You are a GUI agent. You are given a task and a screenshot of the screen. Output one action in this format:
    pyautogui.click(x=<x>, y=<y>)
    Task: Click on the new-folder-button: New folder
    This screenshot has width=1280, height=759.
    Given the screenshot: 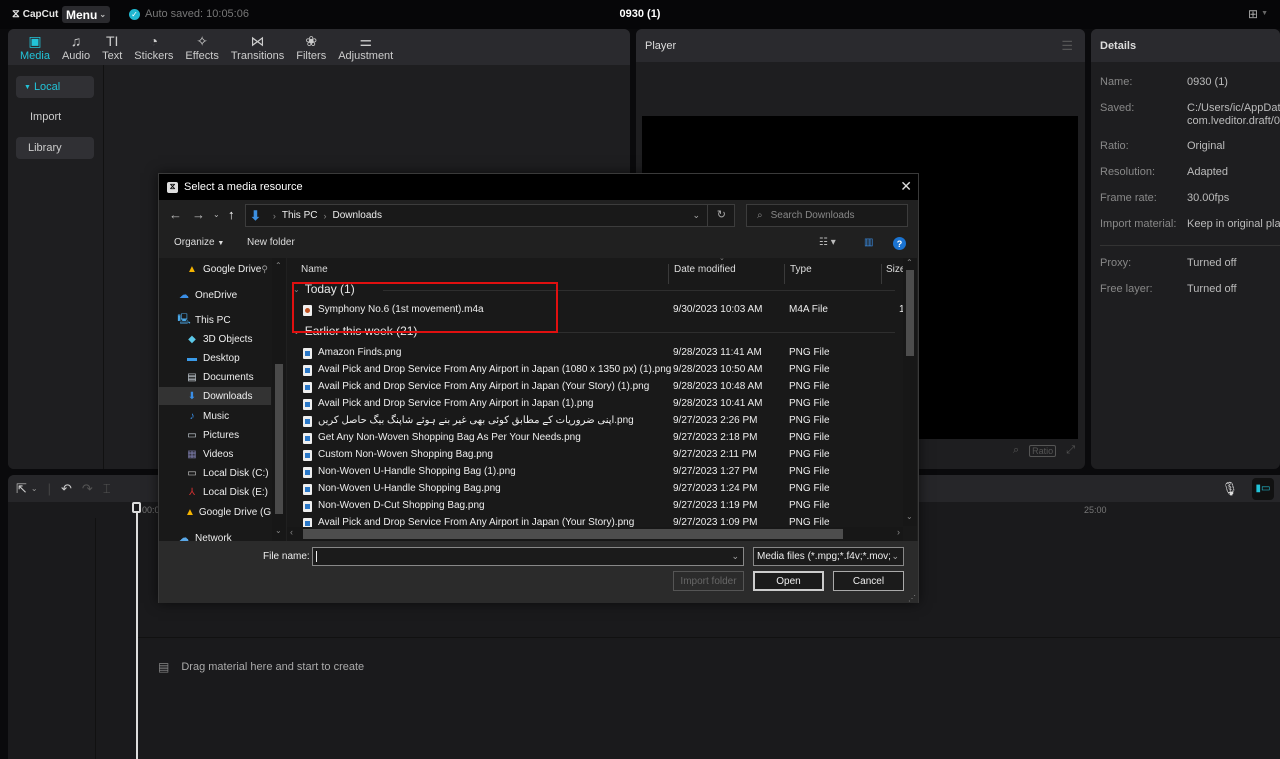 What is the action you would take?
    pyautogui.click(x=271, y=242)
    